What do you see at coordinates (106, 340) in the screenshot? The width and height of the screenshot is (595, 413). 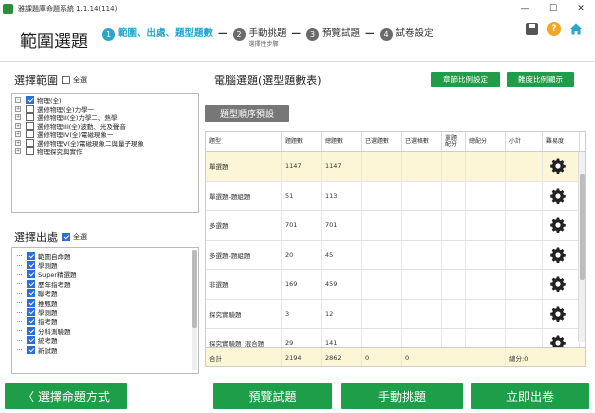 I see `list-item: 統考題` at bounding box center [106, 340].